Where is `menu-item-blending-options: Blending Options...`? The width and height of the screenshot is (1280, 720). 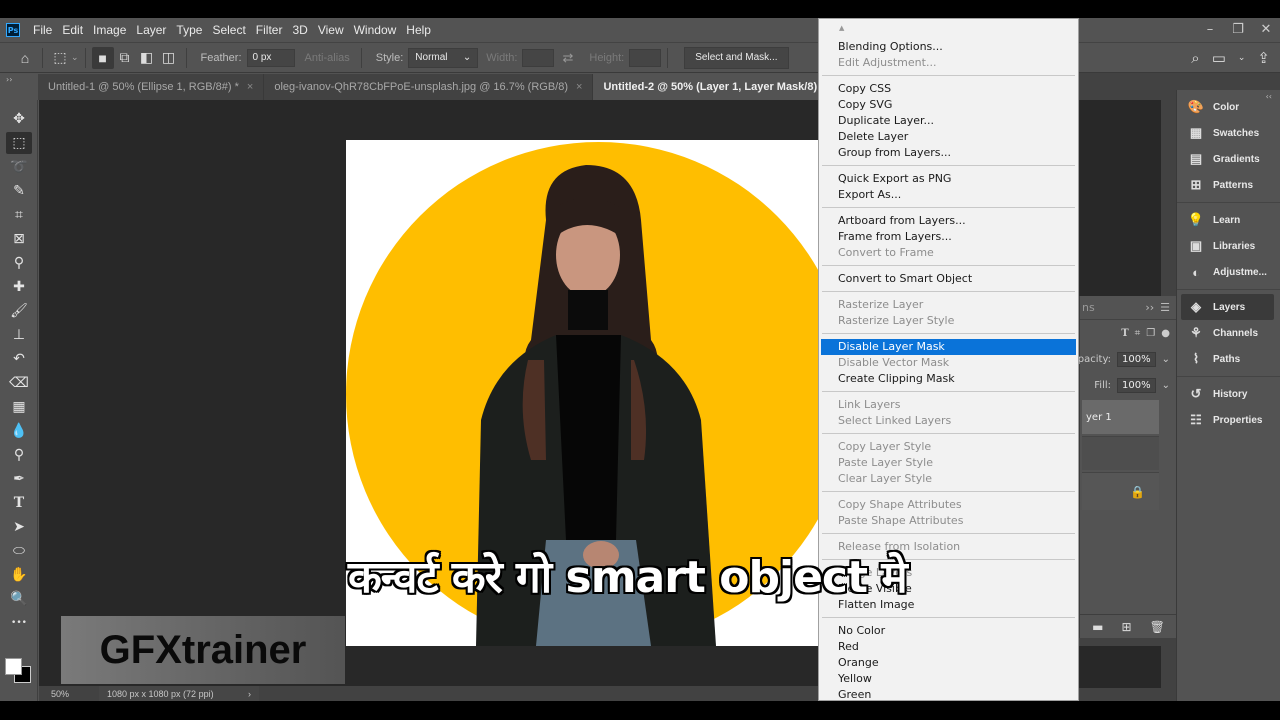 menu-item-blending-options: Blending Options... is located at coordinates (948, 47).